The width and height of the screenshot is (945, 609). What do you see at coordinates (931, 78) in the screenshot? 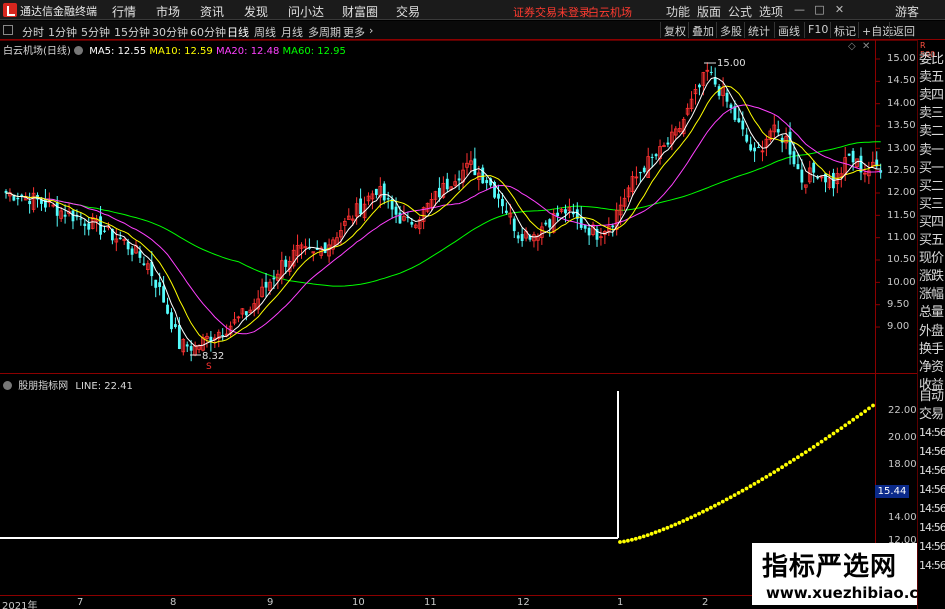
I see `quote-item: 卖五` at bounding box center [931, 78].